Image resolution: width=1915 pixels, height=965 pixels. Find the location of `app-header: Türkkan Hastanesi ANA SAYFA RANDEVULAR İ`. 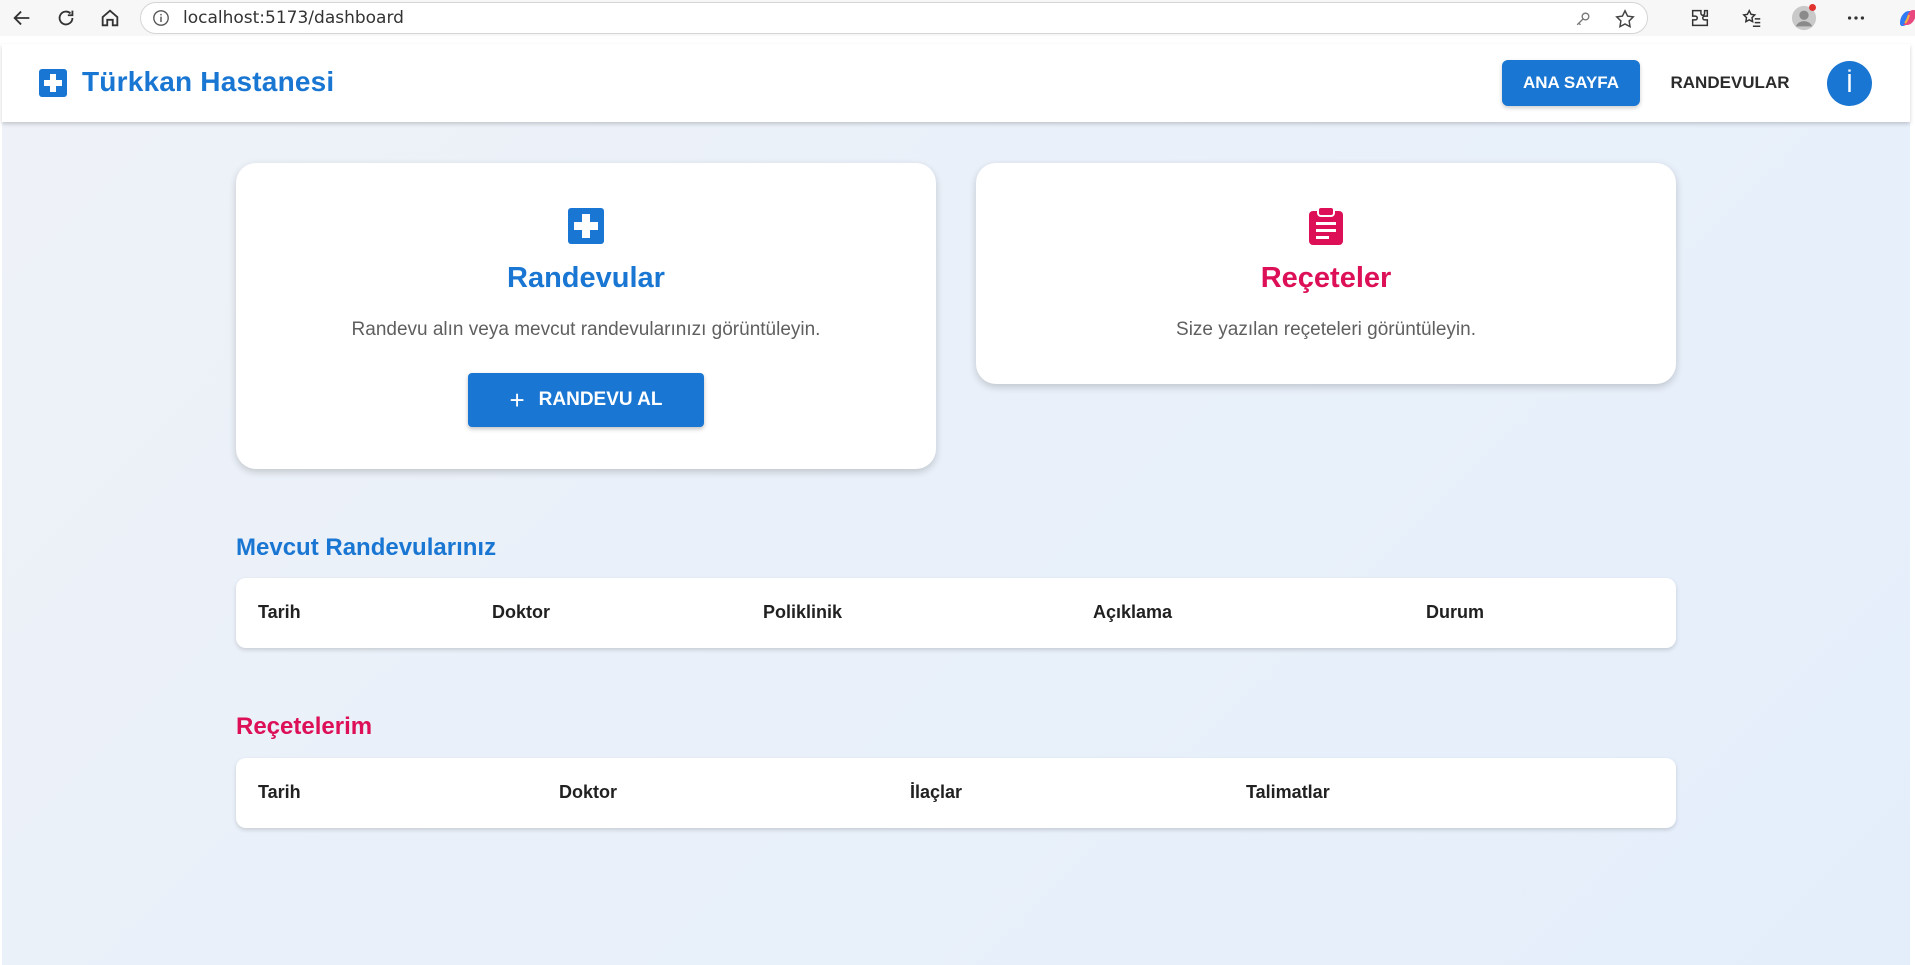

app-header: Türkkan Hastanesi ANA SAYFA RANDEVULAR İ is located at coordinates (956, 83).